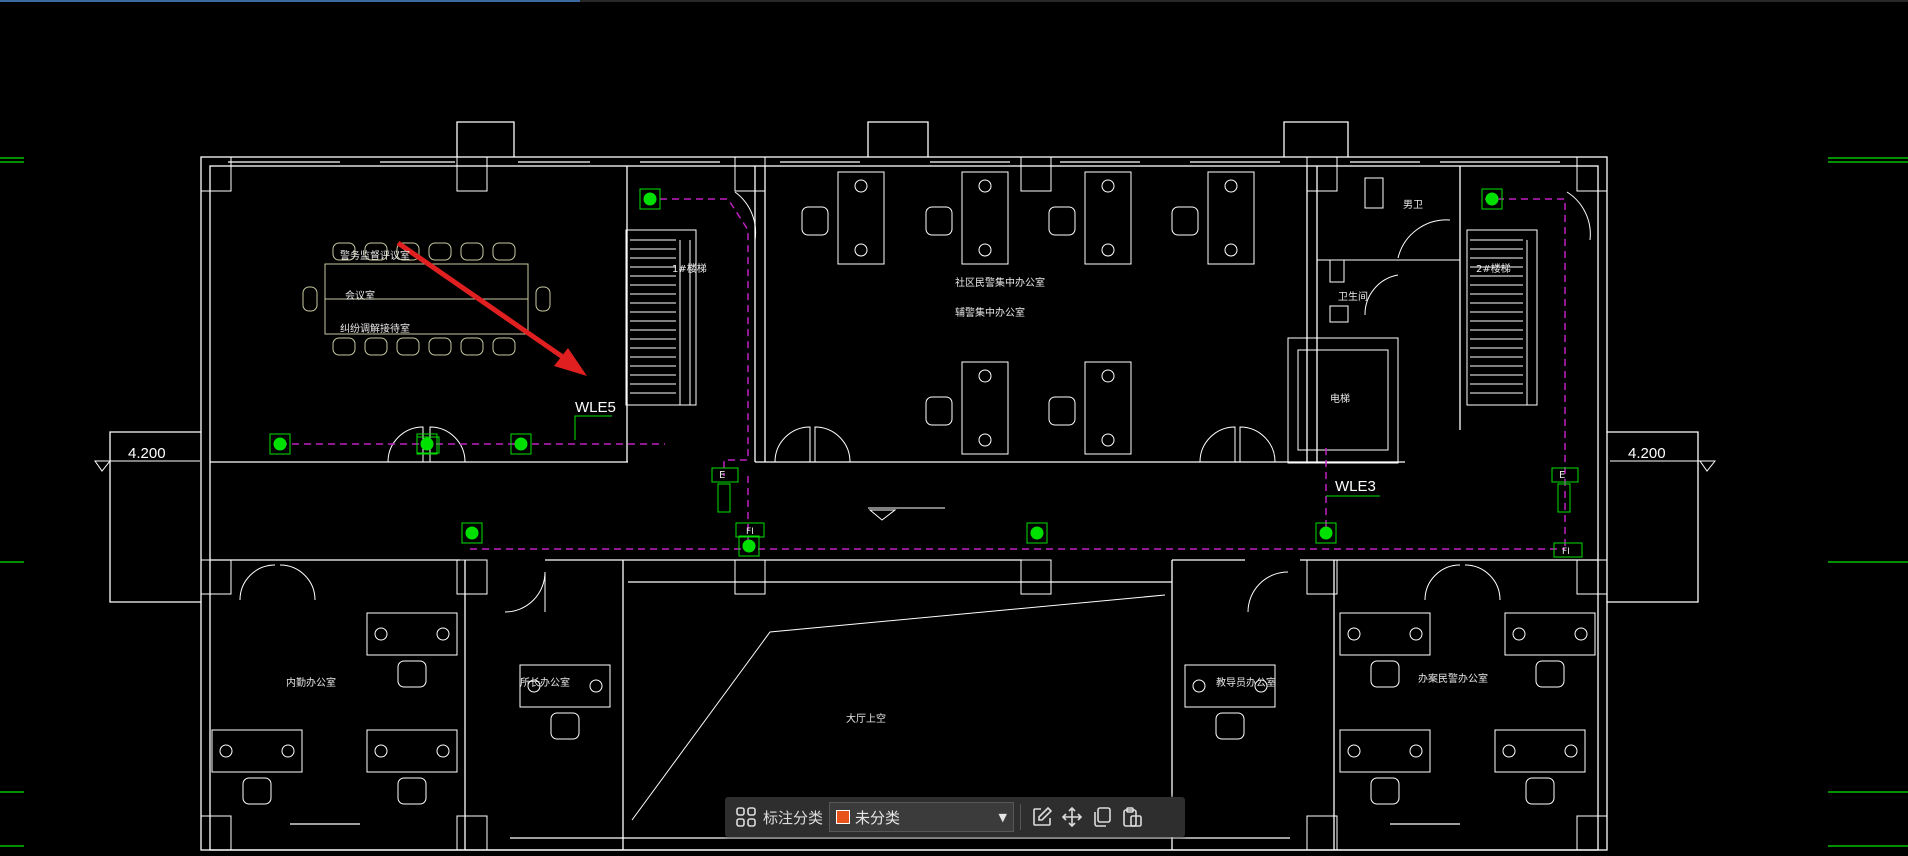 This screenshot has height=856, width=1908. I want to click on room-internal-office: 内勤办公室, so click(311, 682).